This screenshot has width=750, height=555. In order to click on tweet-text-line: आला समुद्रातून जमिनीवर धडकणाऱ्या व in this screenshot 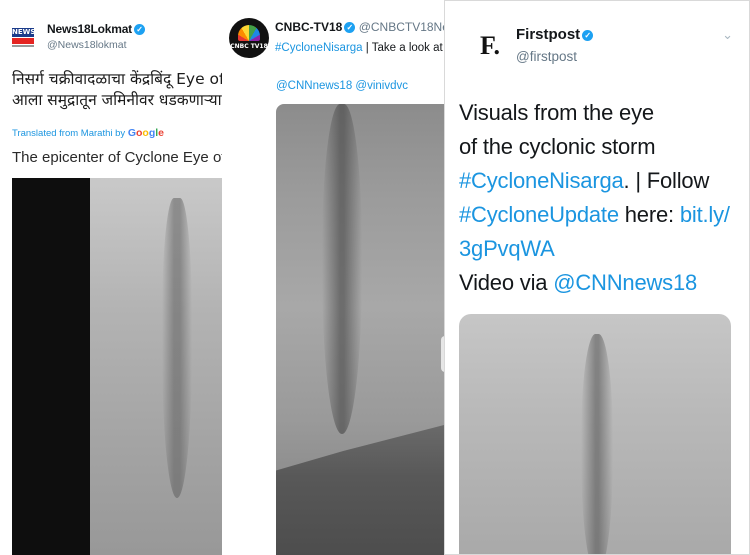, I will do `click(117, 100)`.